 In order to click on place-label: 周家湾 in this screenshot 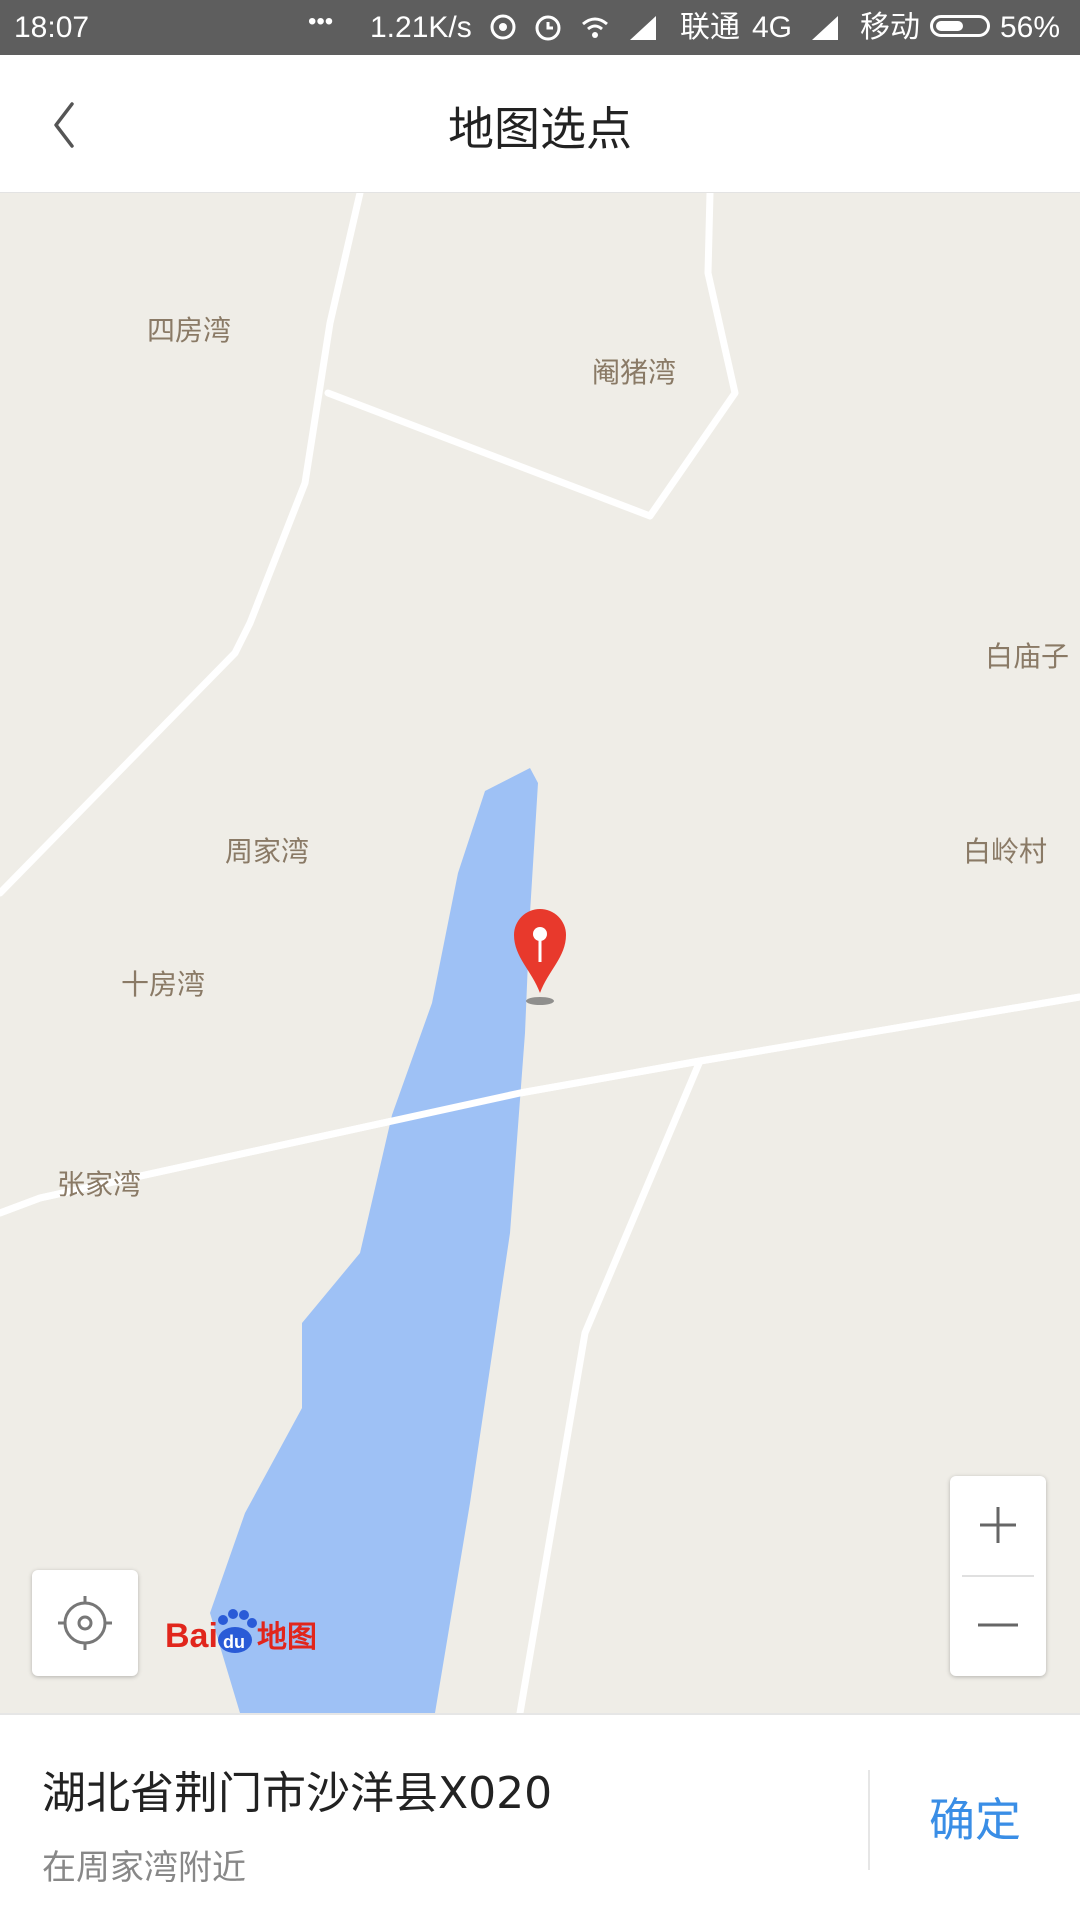, I will do `click(267, 851)`.